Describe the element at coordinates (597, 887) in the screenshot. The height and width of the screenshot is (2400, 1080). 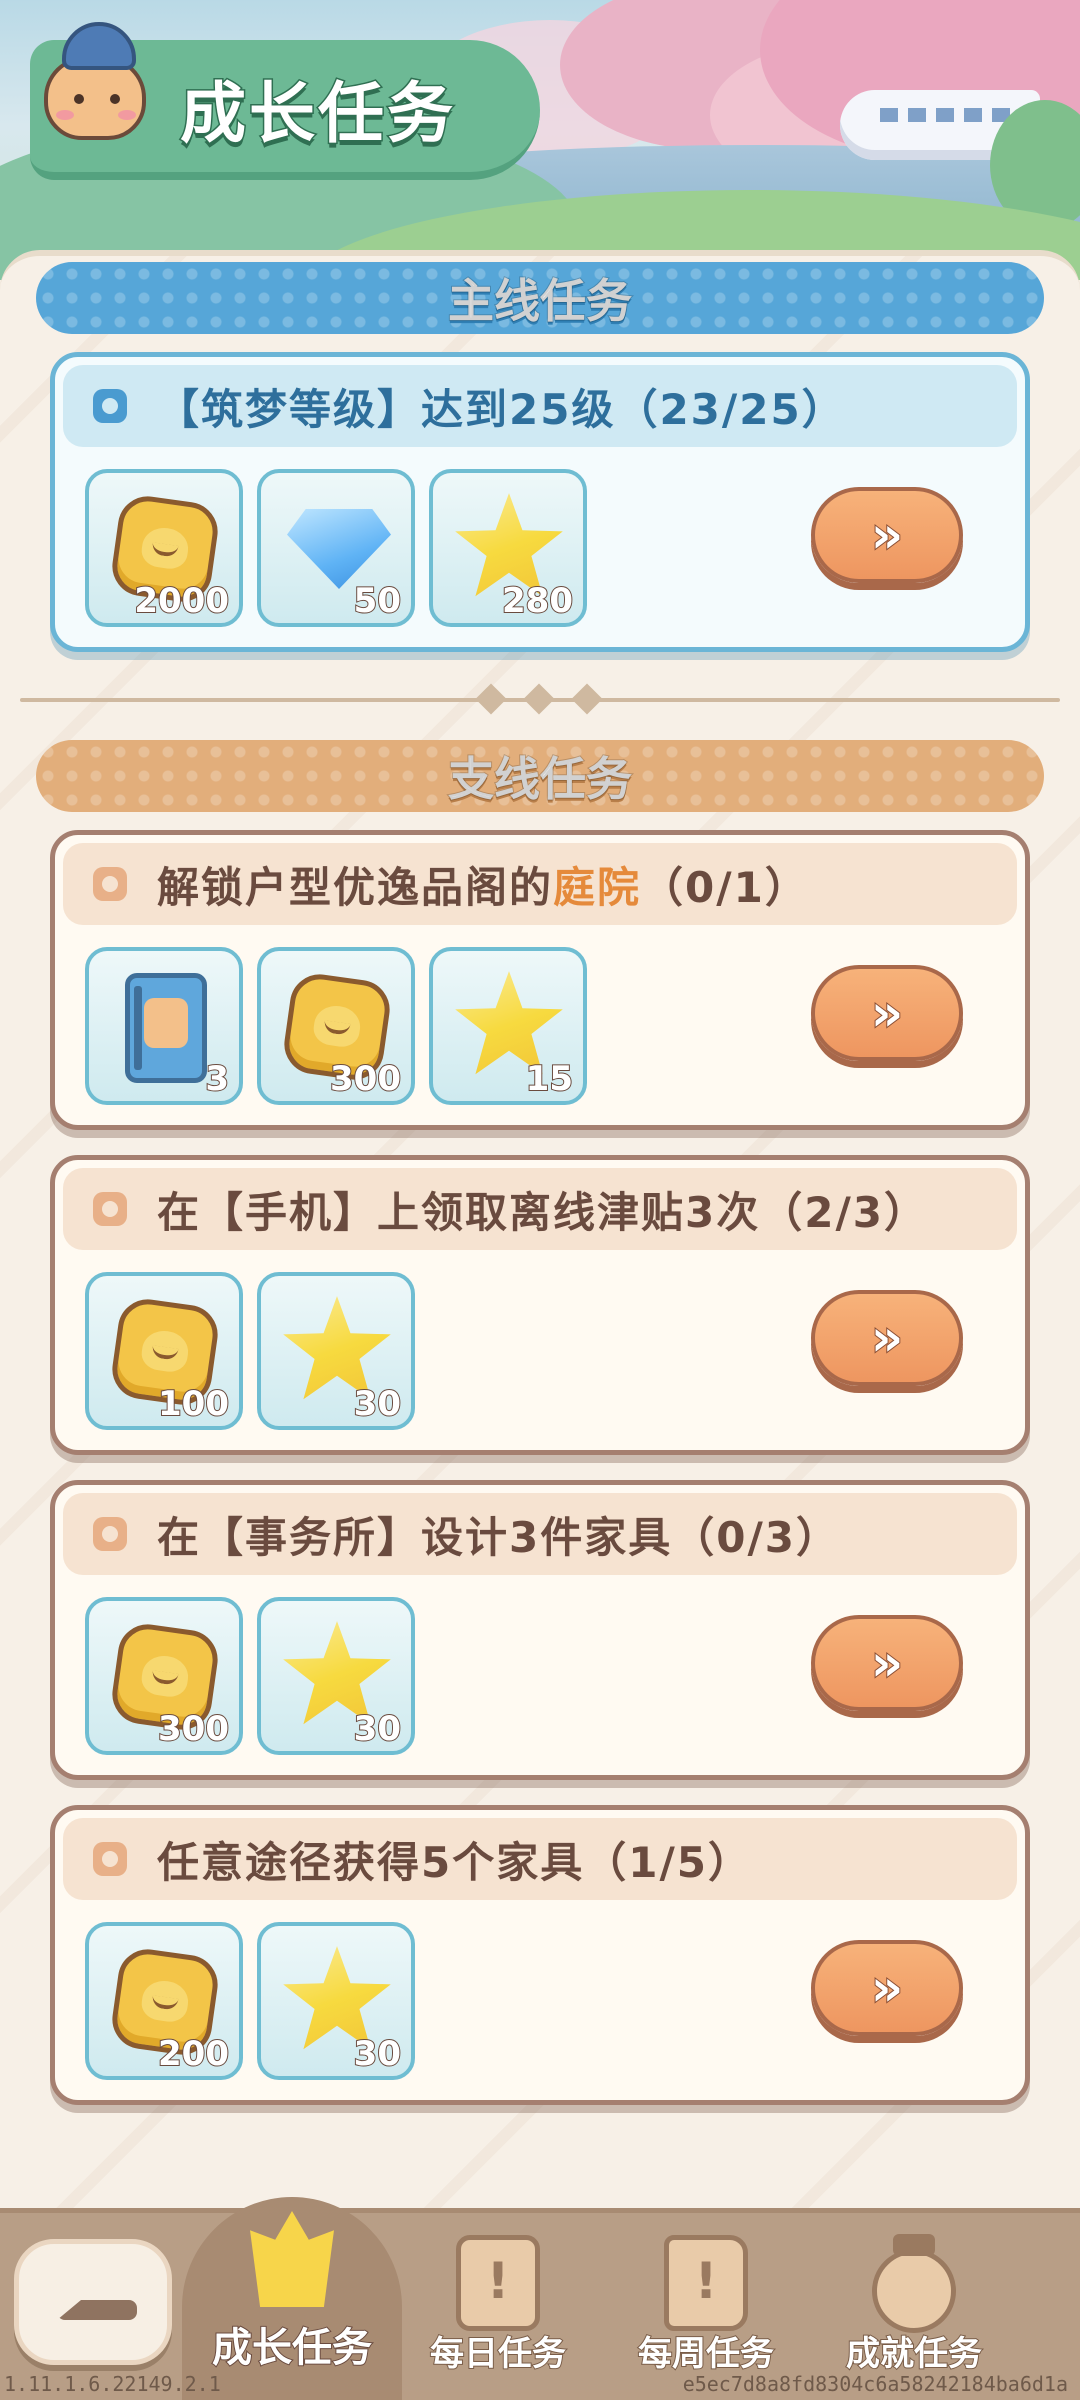
I see `task-highlight: 庭院` at that location.